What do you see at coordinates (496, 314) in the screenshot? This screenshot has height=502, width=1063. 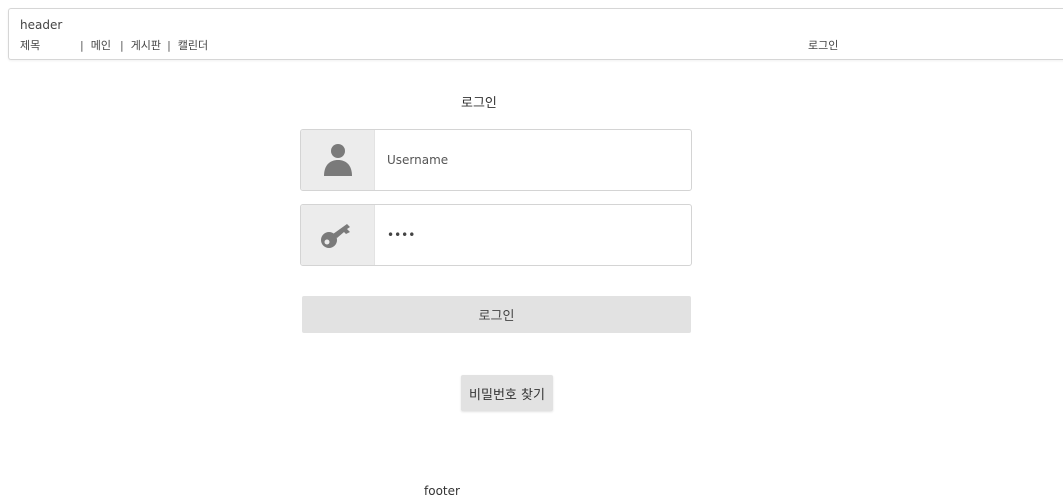 I see `login-button: 로그인` at bounding box center [496, 314].